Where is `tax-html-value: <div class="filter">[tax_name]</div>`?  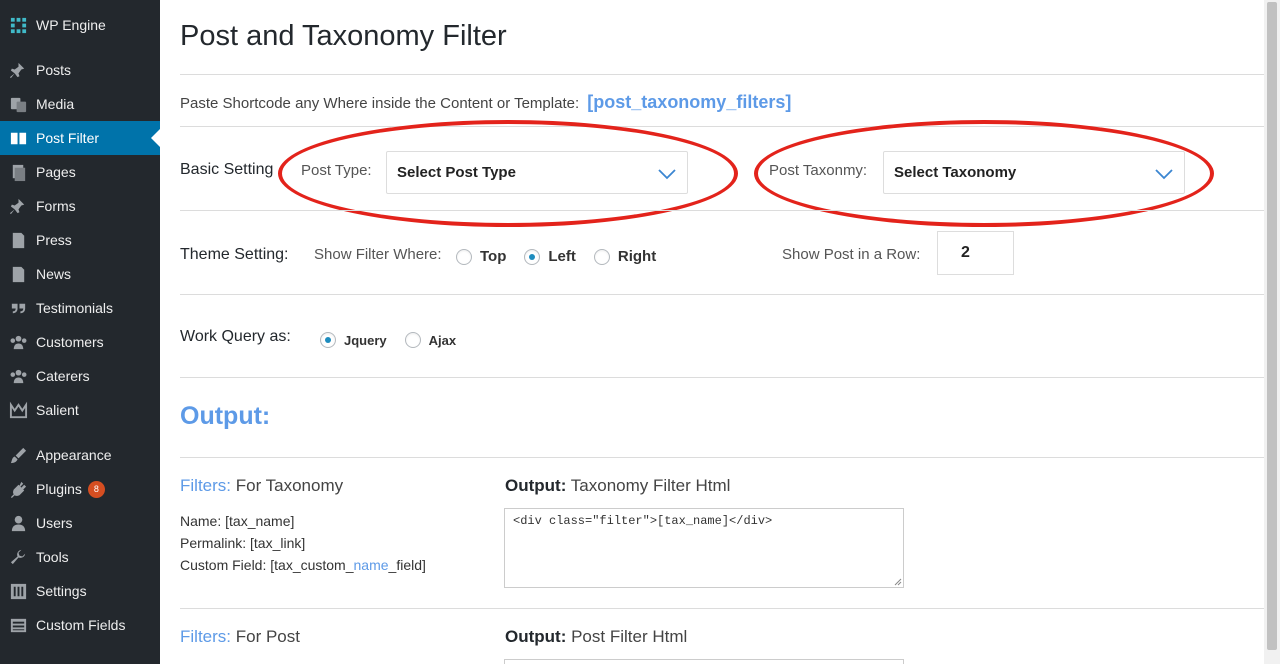 tax-html-value: <div class="filter">[tax_name]</div> is located at coordinates (643, 521).